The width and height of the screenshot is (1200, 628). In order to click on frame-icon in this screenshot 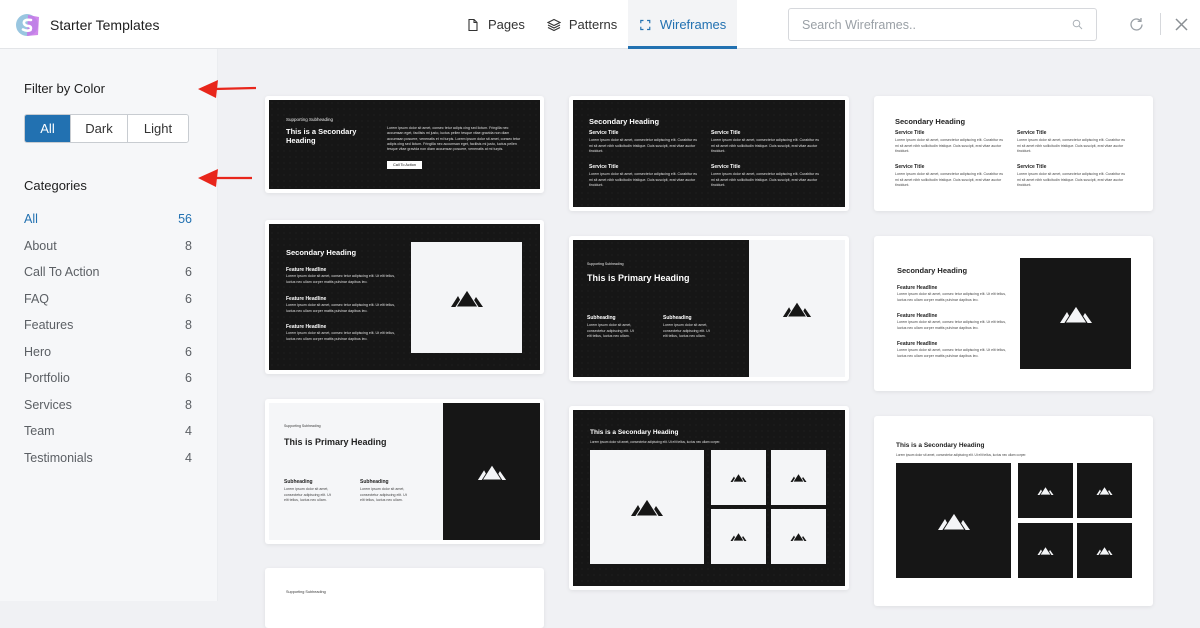, I will do `click(645, 24)`.